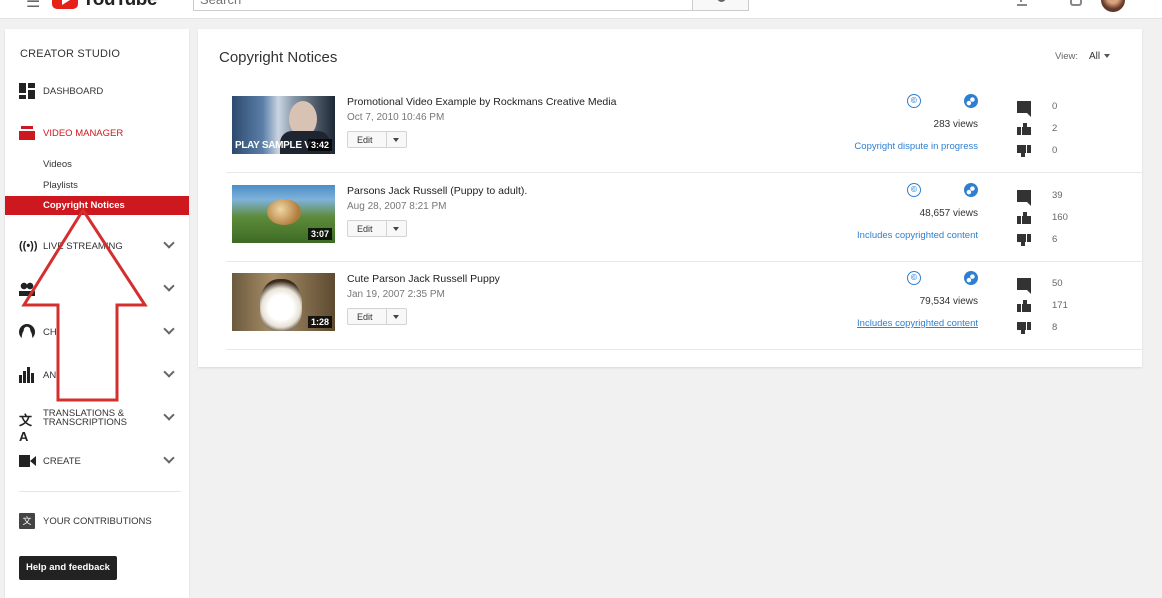 This screenshot has height=598, width=1162. I want to click on youtube-logo-icon, so click(65, 4).